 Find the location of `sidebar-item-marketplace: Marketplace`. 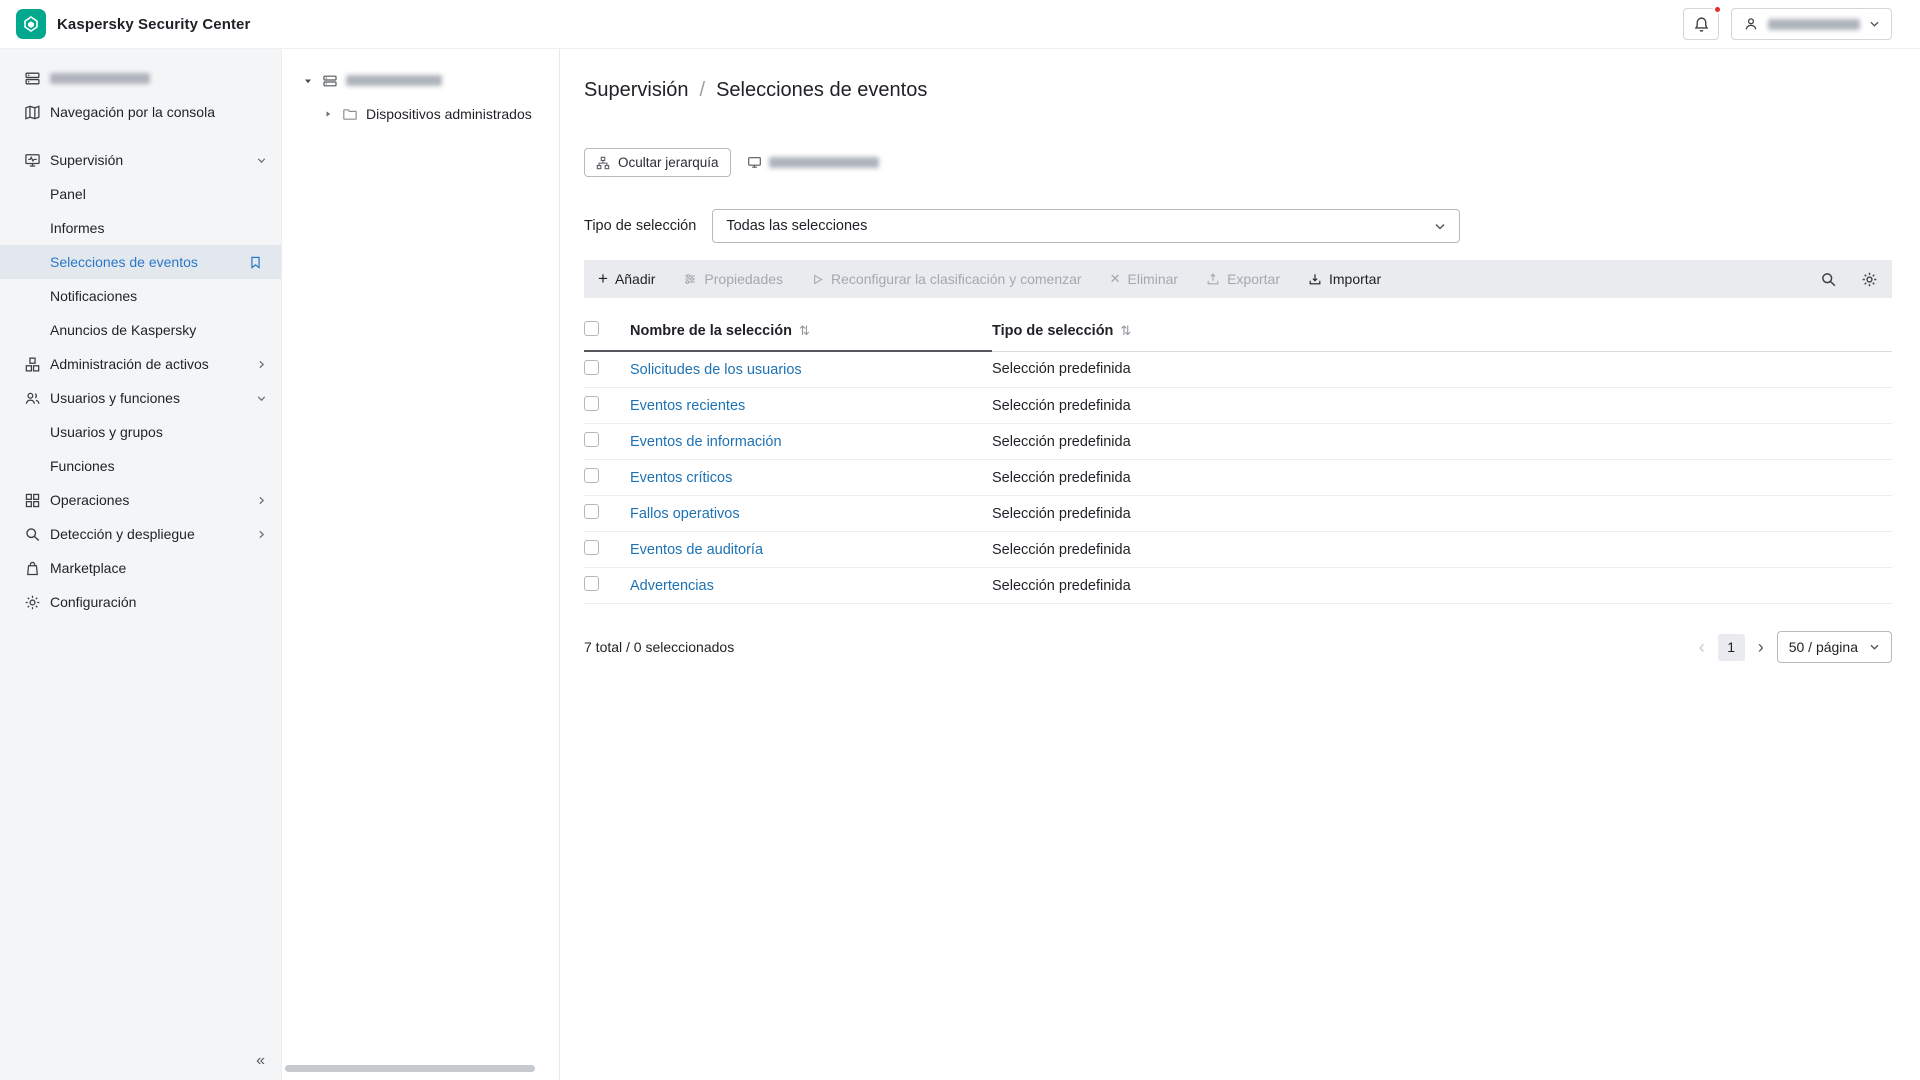

sidebar-item-marketplace: Marketplace is located at coordinates (140, 568).